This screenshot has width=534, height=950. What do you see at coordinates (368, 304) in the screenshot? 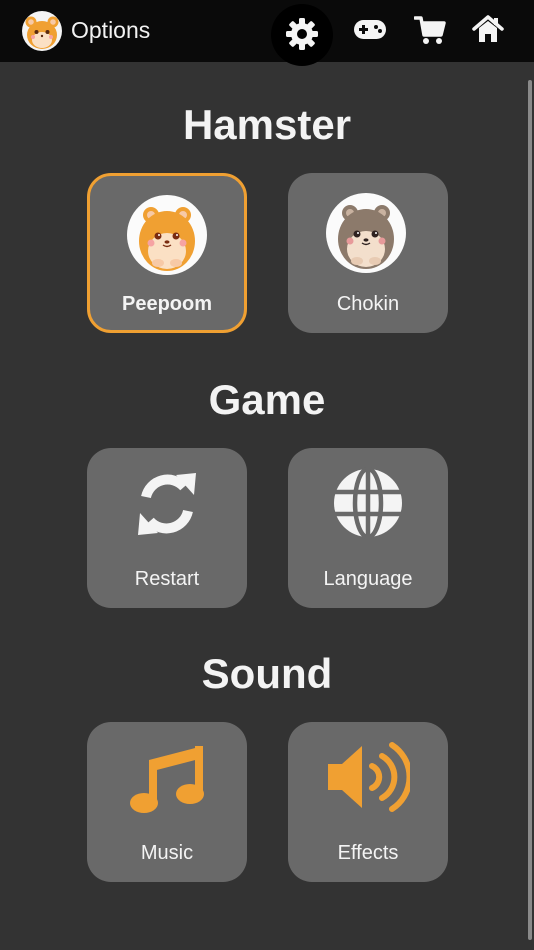
I see `hamster-option-label: Chokin` at bounding box center [368, 304].